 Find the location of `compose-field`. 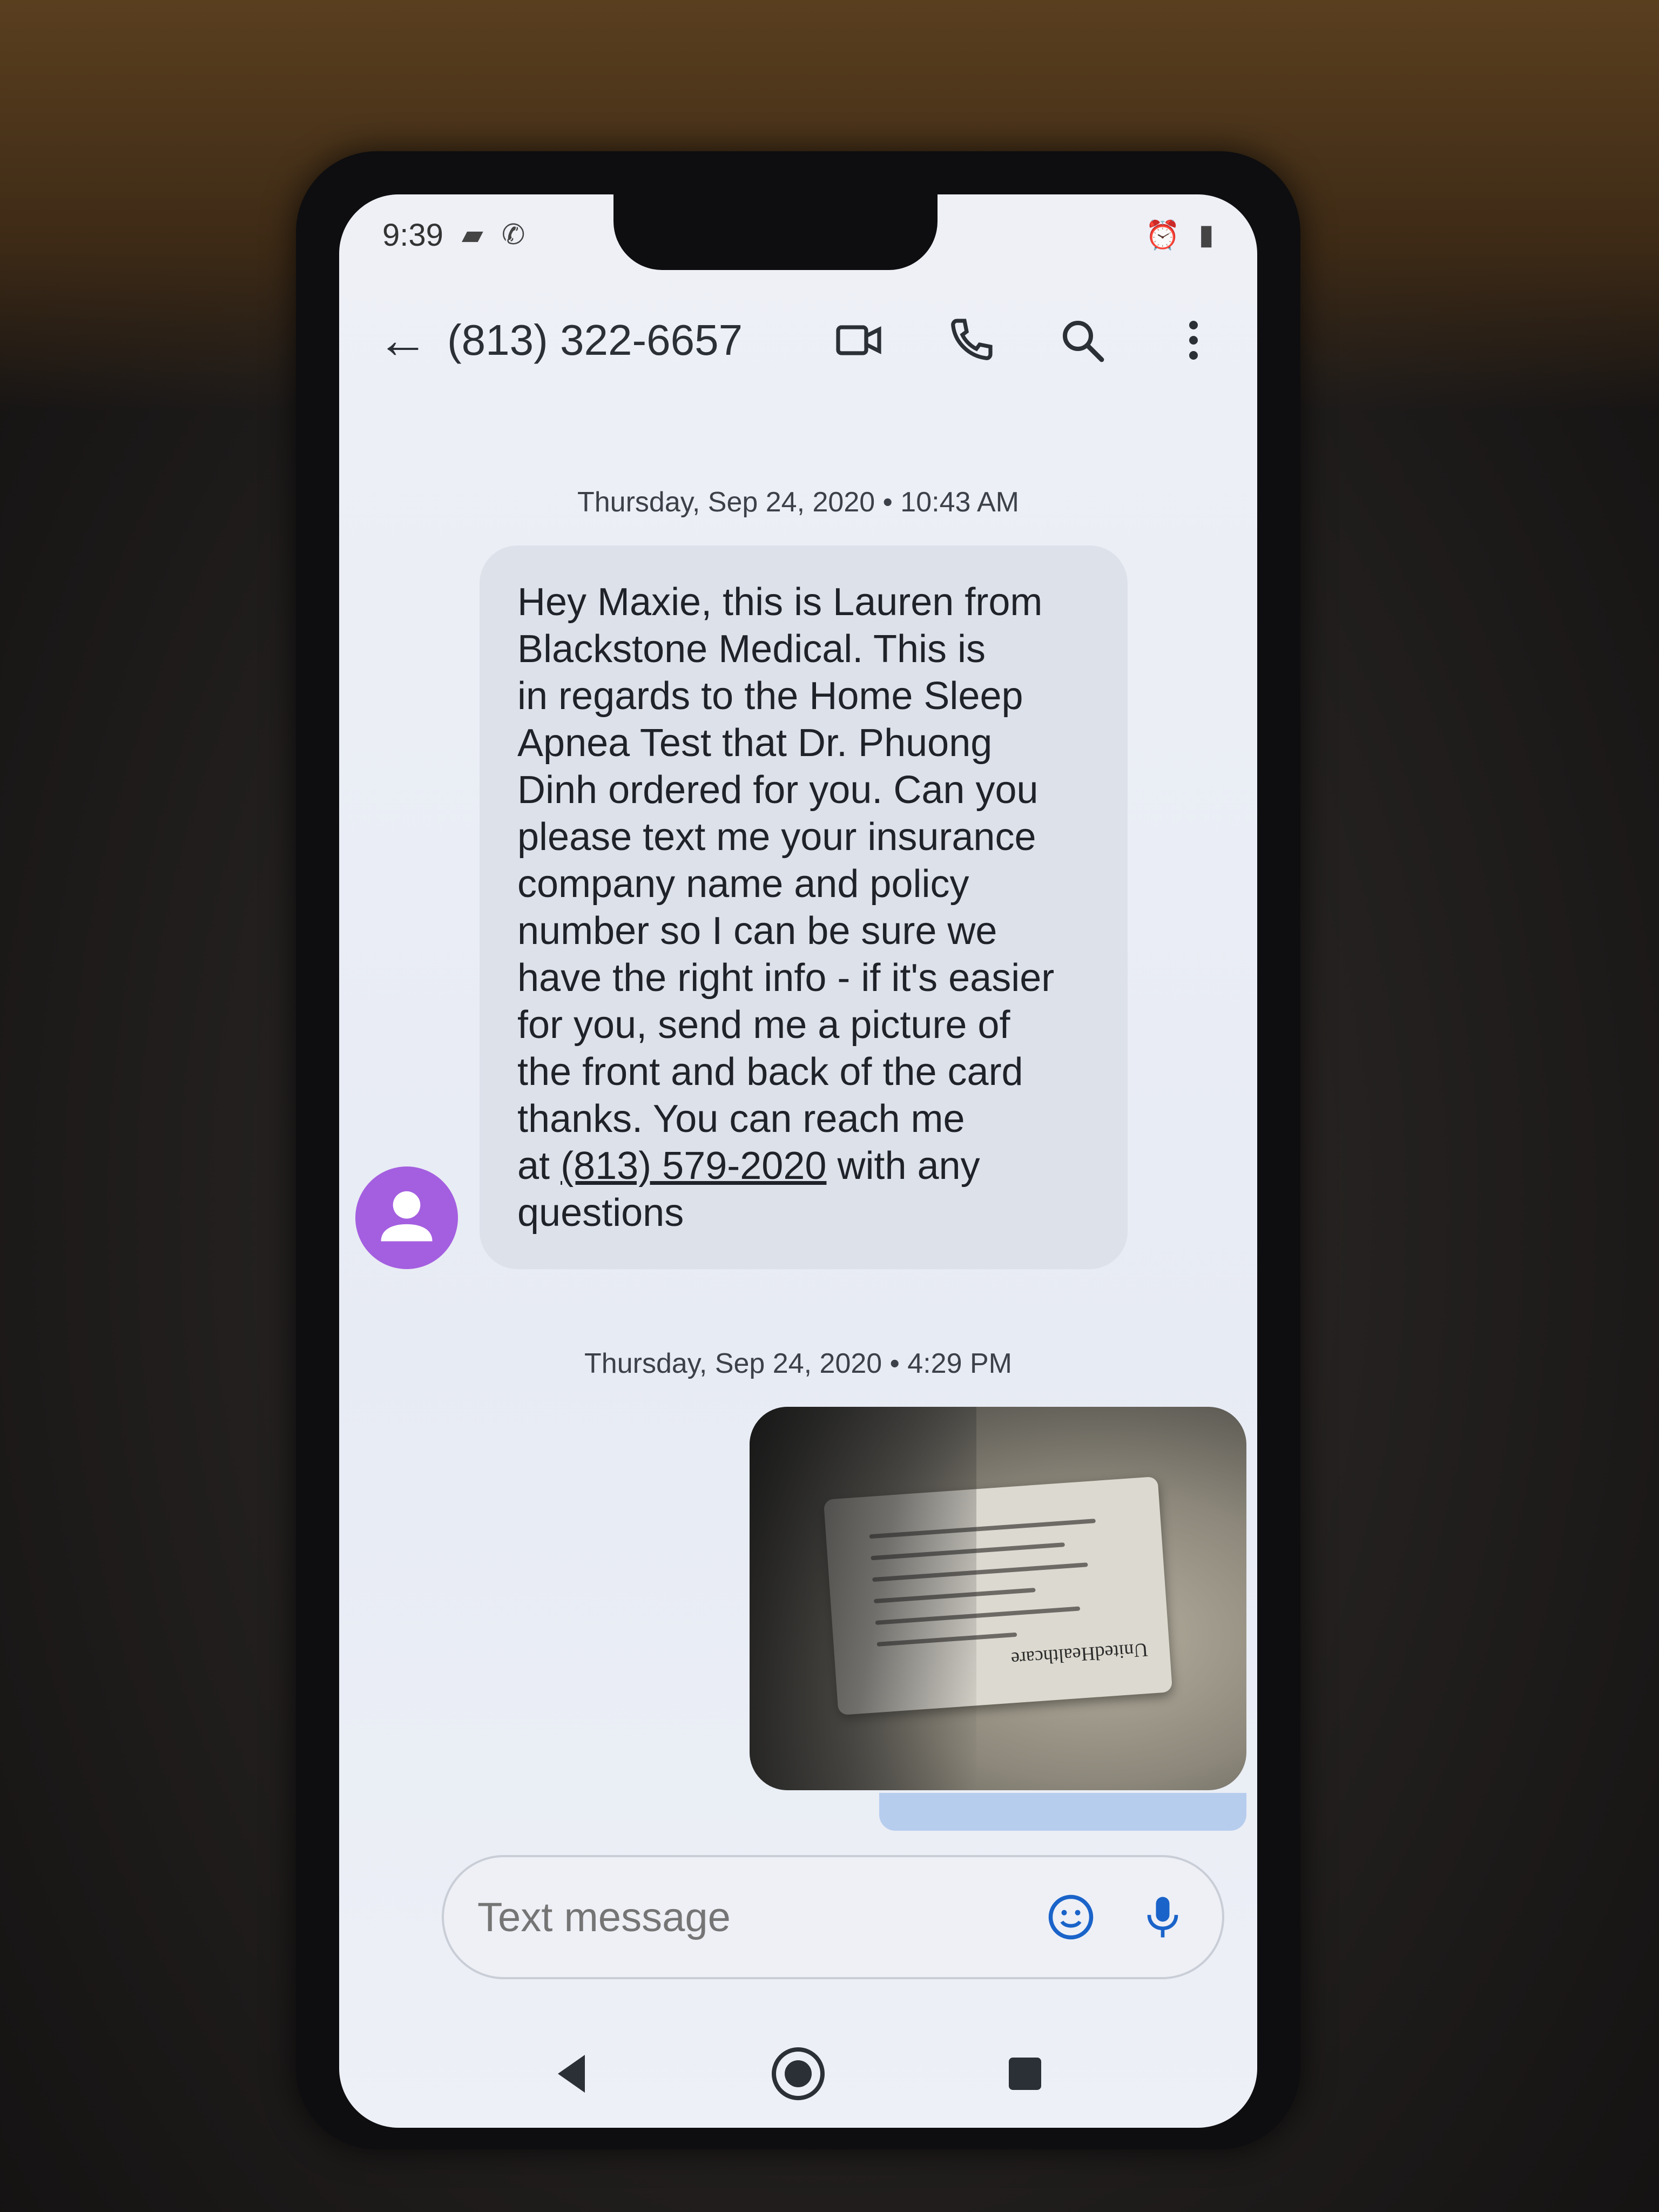

compose-field is located at coordinates (833, 1917).